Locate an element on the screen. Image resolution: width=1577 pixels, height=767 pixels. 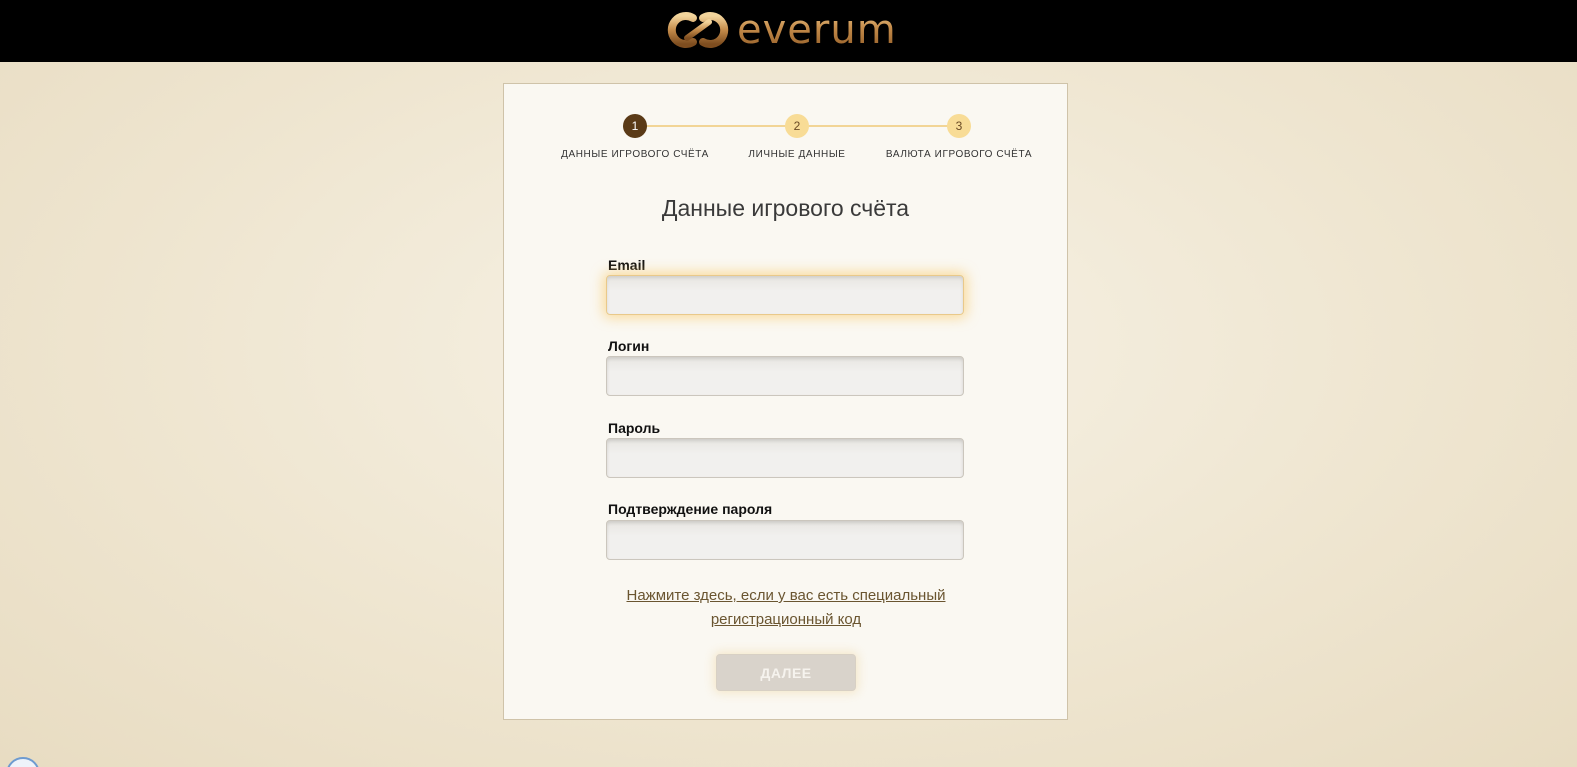
top-header: everum is located at coordinates (788, 31).